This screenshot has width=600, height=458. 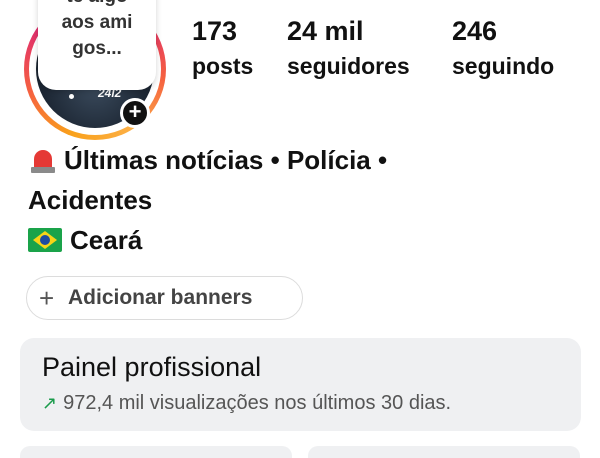 I want to click on add-banners-button: + Adicionar banners, so click(x=164, y=298).